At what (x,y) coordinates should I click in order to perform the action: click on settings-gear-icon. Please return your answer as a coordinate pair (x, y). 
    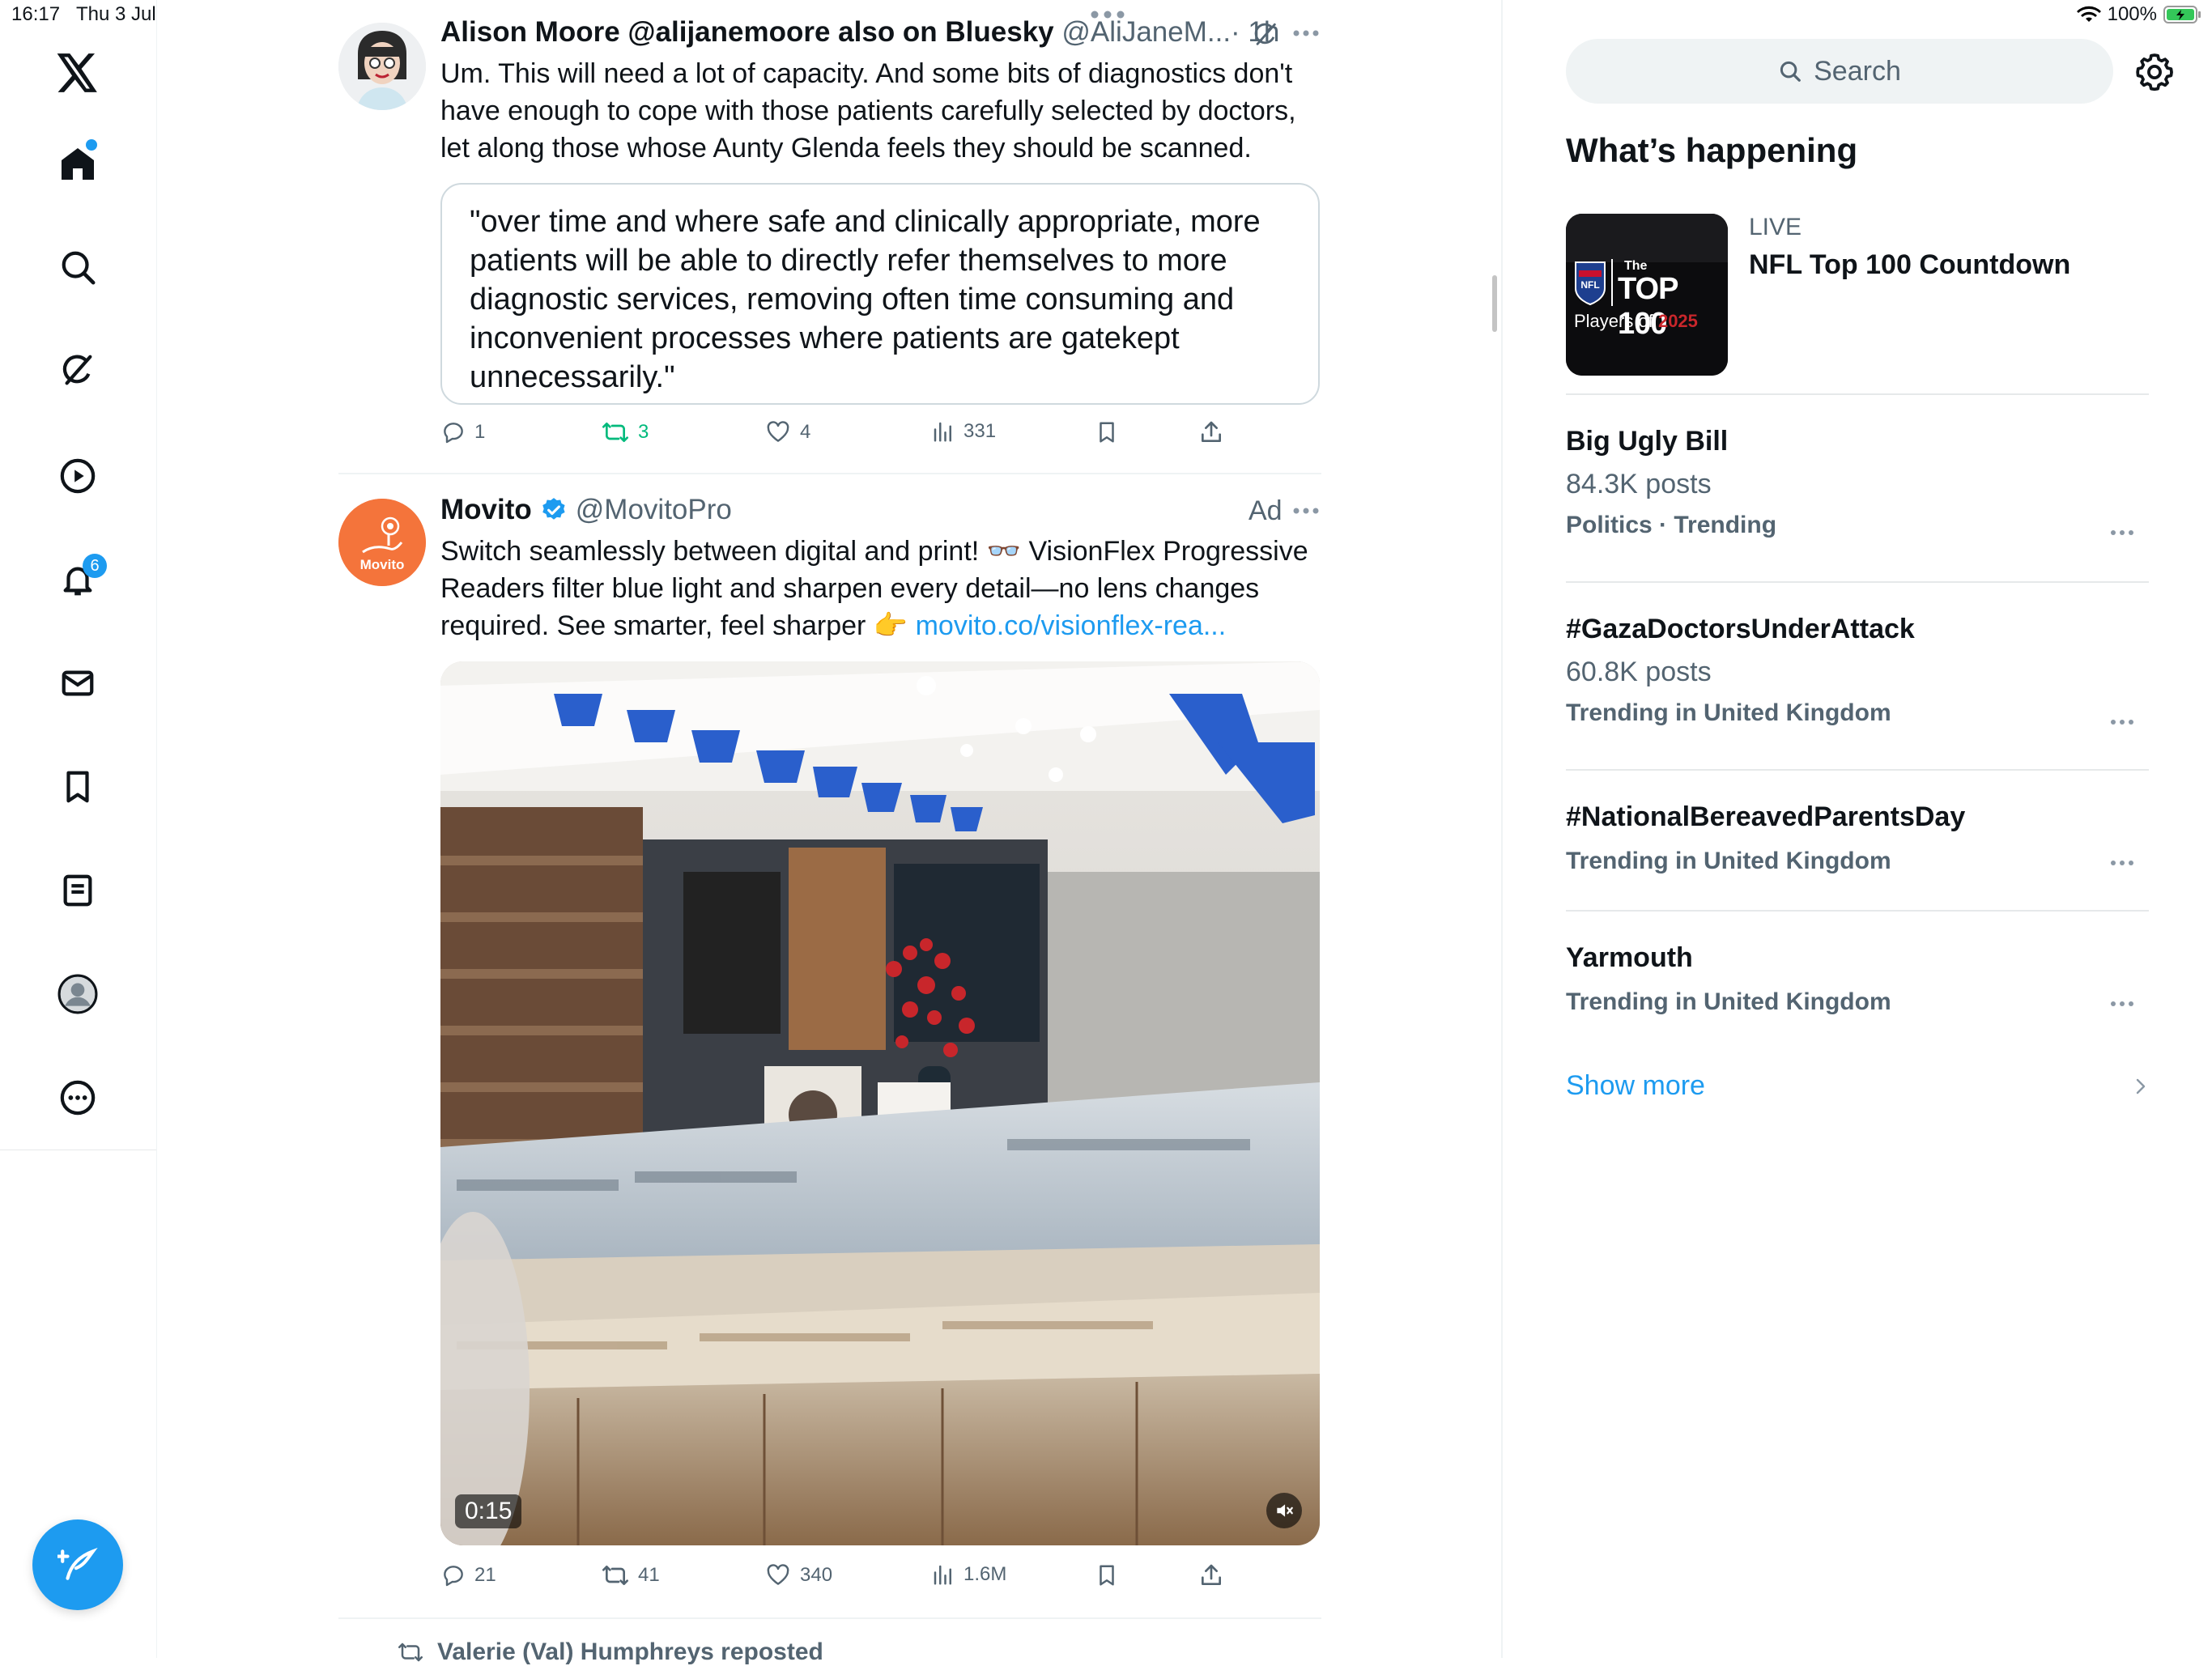
    Looking at the image, I should click on (2154, 72).